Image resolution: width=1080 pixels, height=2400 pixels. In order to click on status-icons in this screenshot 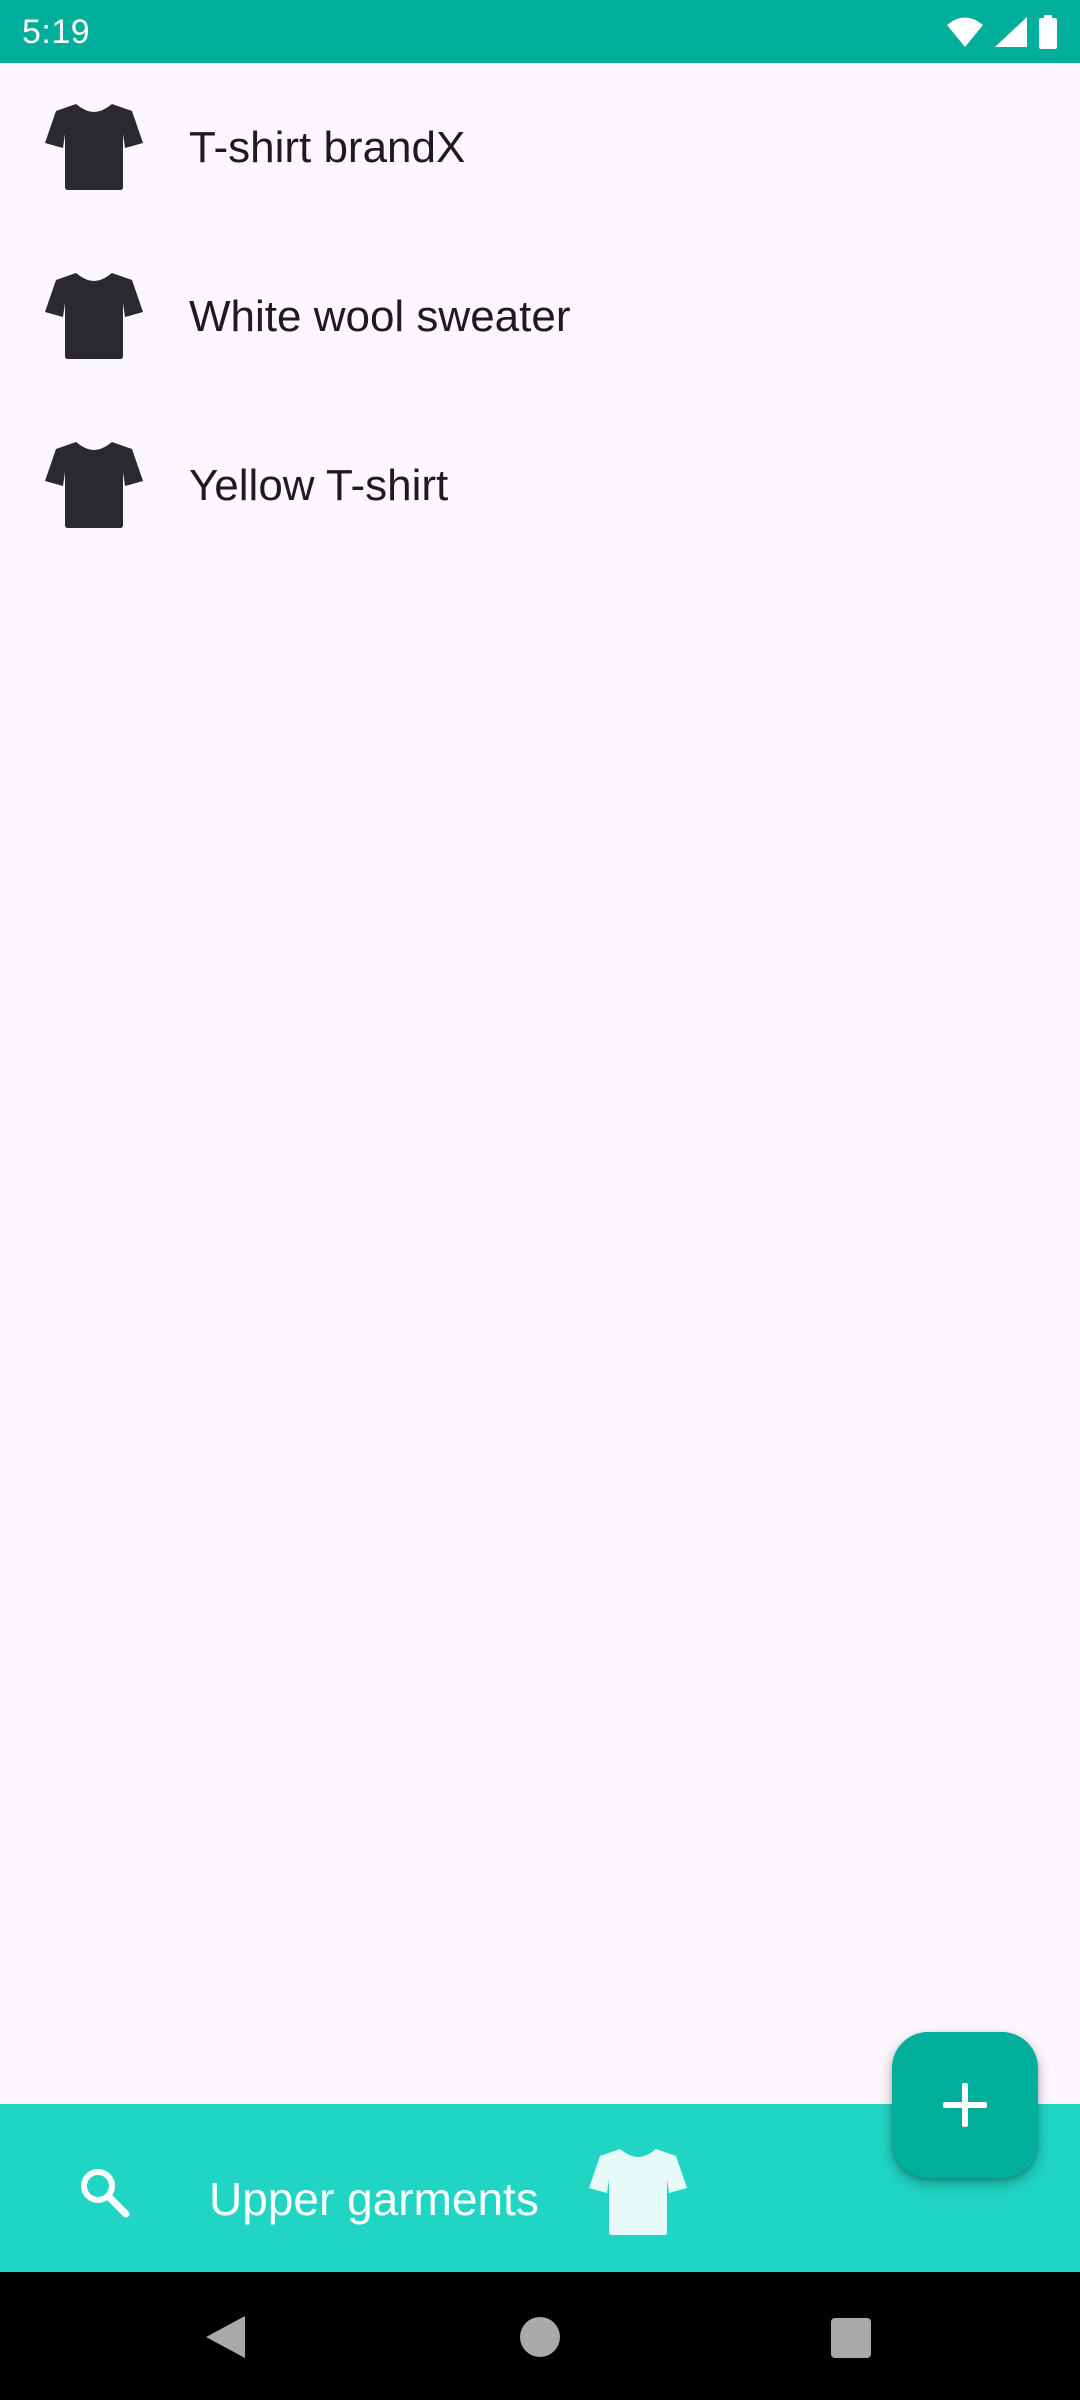, I will do `click(1002, 32)`.